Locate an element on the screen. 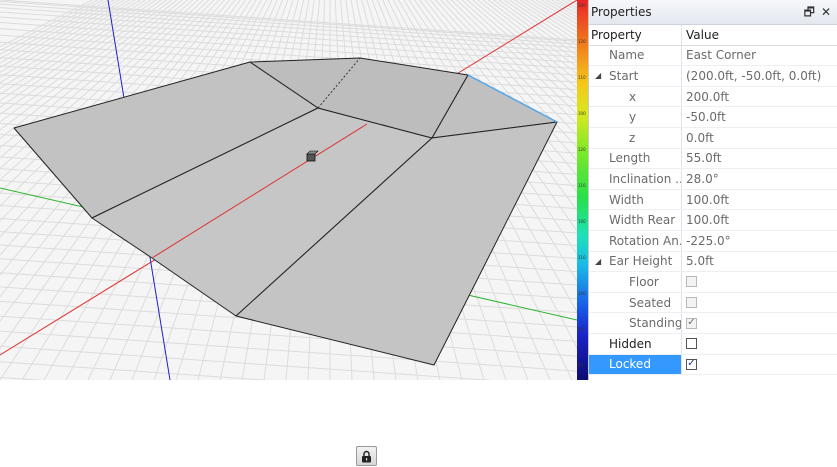 This screenshot has height=467, width=837. property-row-hidden: Hidden is located at coordinates (713, 344).